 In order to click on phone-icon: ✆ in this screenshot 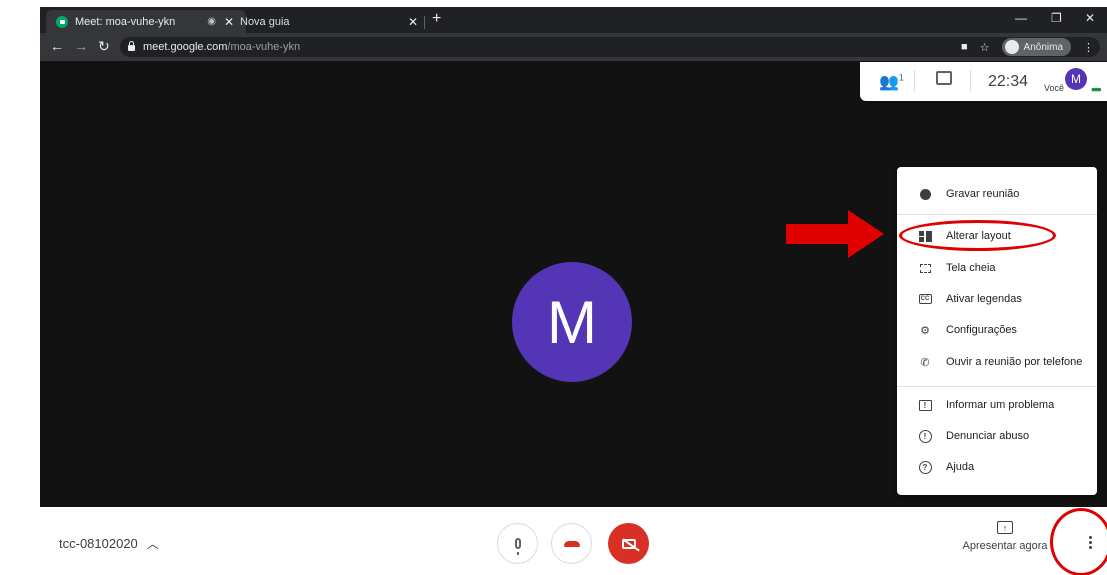, I will do `click(925, 362)`.